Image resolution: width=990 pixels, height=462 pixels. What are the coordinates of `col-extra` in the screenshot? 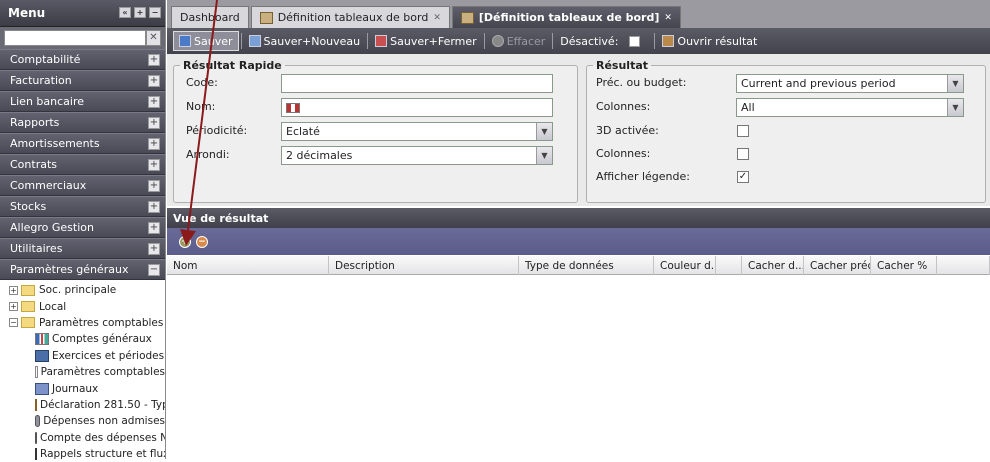 It's located at (963, 265).